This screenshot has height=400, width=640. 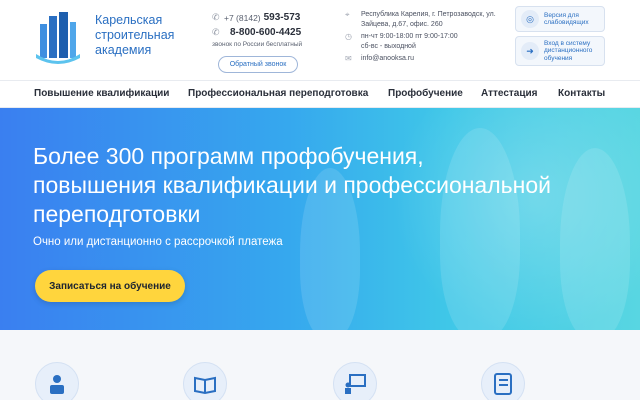 I want to click on hours-weekdays: пн-чт 9:00-18:00 пт 9:00-17:00, so click(x=409, y=36).